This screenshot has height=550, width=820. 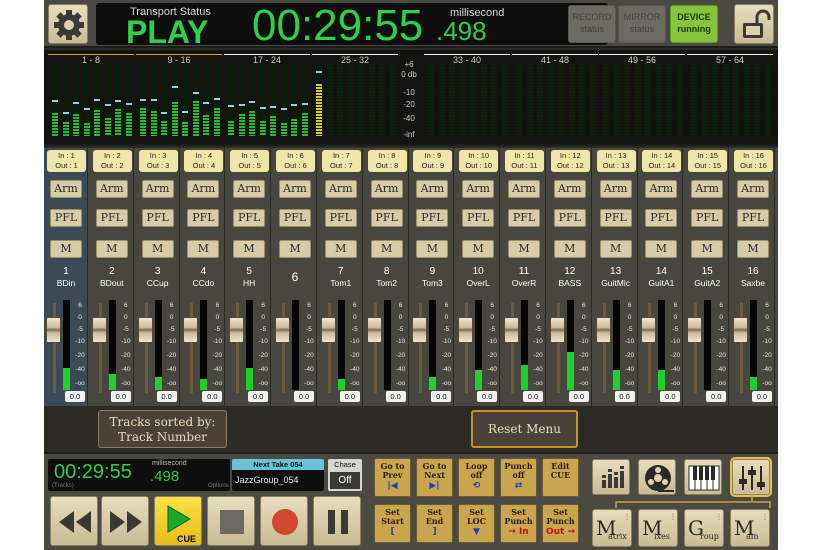 I want to click on locate-button-4: Punch off ⇄, so click(x=518, y=477).